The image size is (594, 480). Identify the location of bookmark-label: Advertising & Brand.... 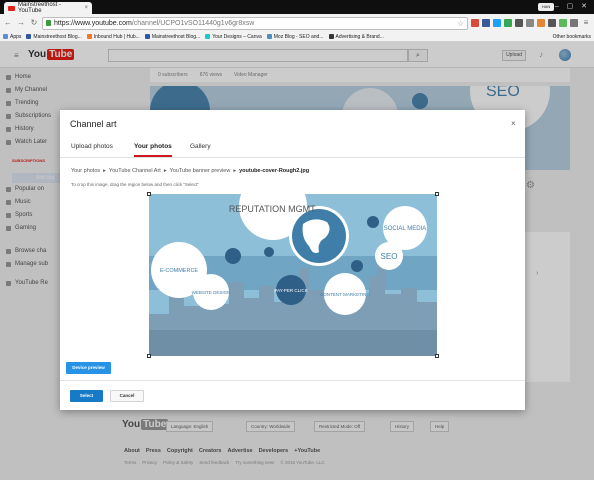
(359, 36).